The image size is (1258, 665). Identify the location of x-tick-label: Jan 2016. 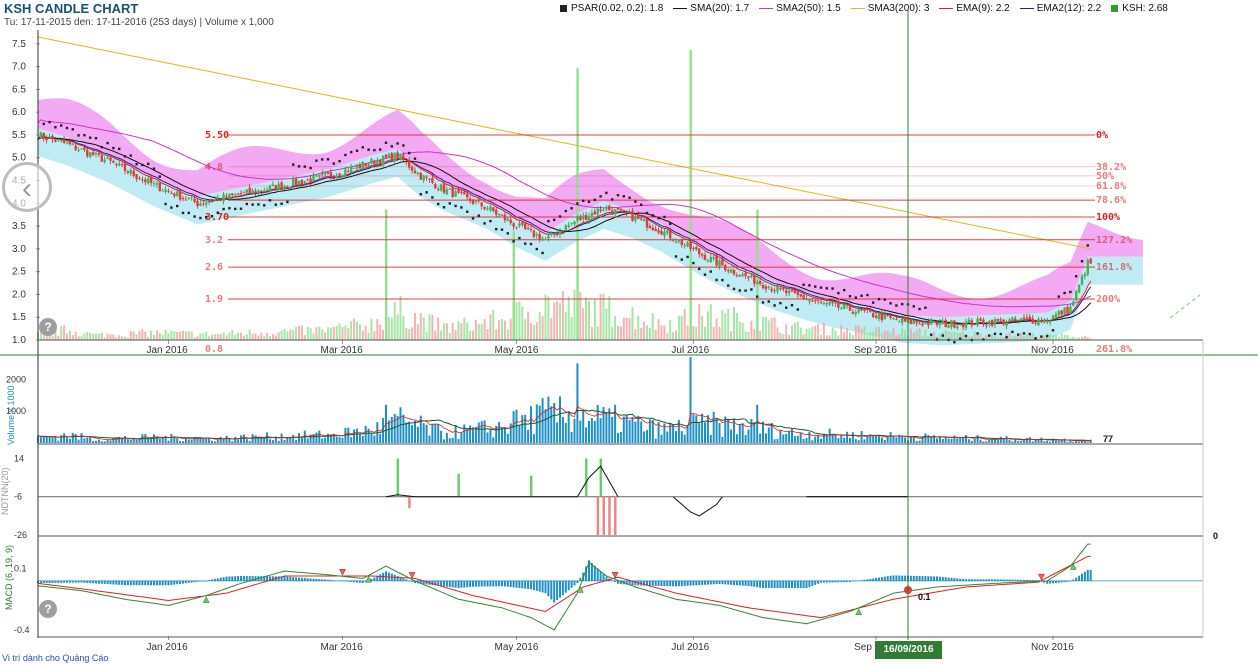
(168, 647).